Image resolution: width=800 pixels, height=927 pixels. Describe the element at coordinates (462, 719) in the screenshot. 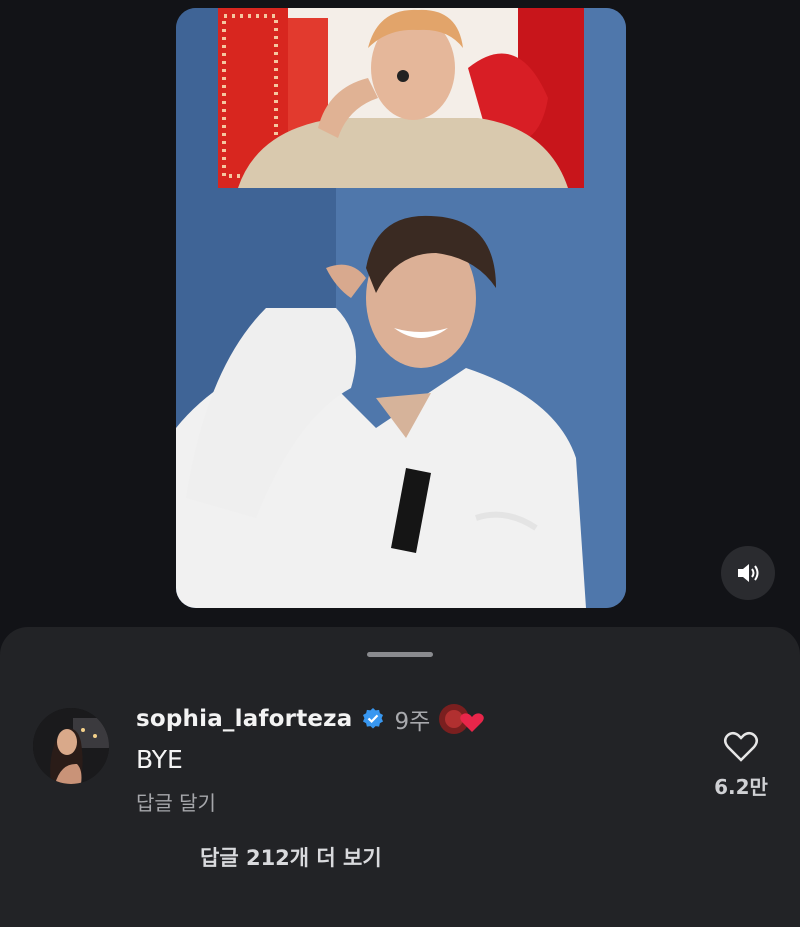

I see `creator-liked-icon` at that location.